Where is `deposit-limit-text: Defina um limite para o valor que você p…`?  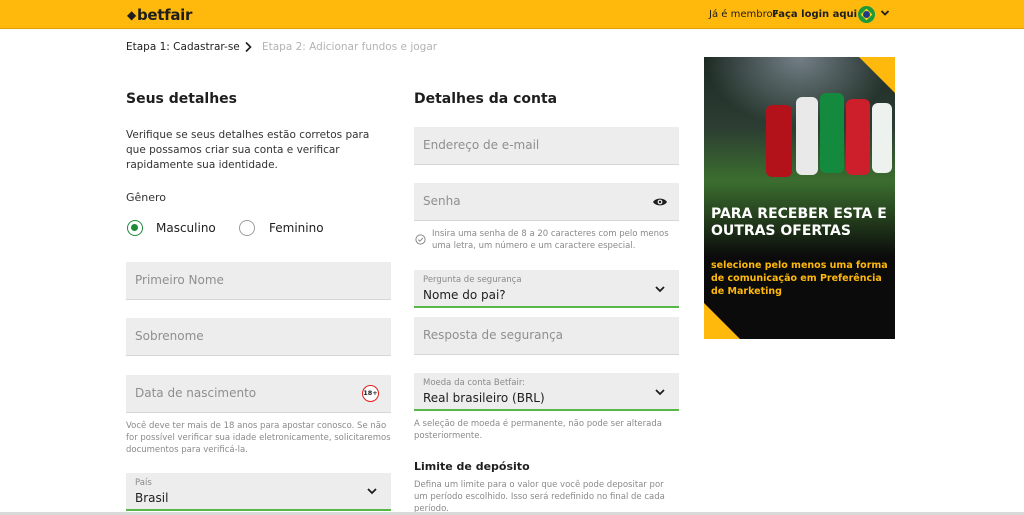 deposit-limit-text: Defina um limite para o valor que você p… is located at coordinates (539, 496).